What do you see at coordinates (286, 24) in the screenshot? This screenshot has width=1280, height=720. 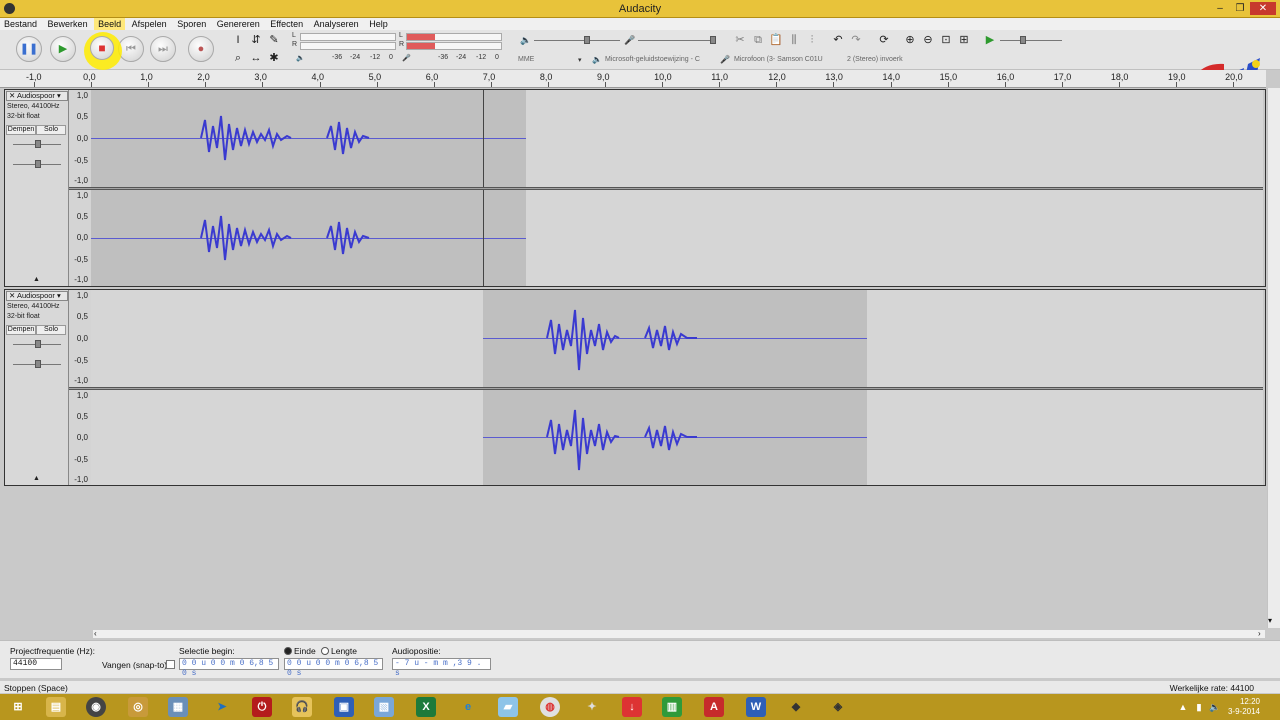 I see `menu-effecten: Effecten` at bounding box center [286, 24].